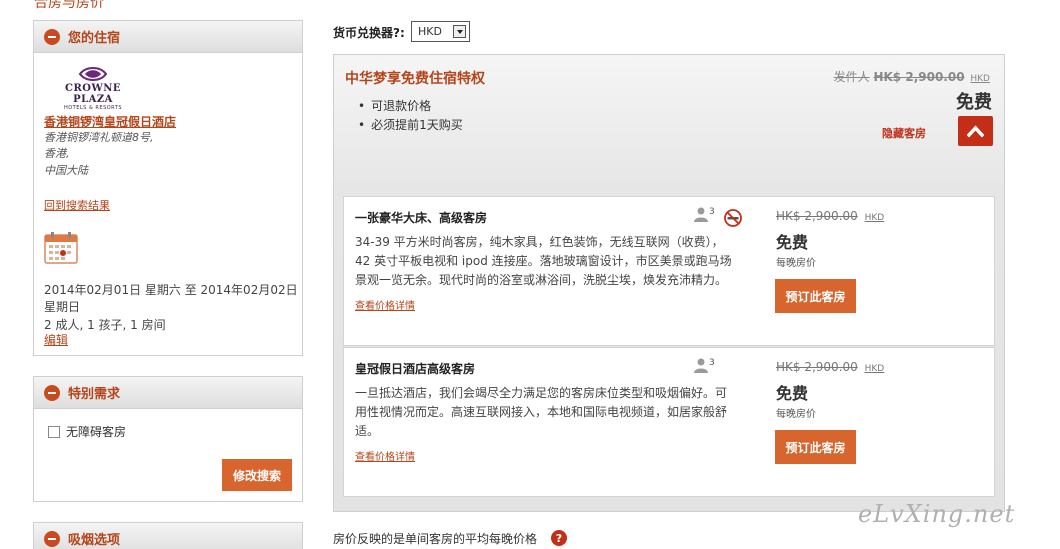 Image resolution: width=1060 pixels, height=549 pixels. What do you see at coordinates (93, 108) in the screenshot?
I see `logo-subtitle: HOTELS & RESORTS` at bounding box center [93, 108].